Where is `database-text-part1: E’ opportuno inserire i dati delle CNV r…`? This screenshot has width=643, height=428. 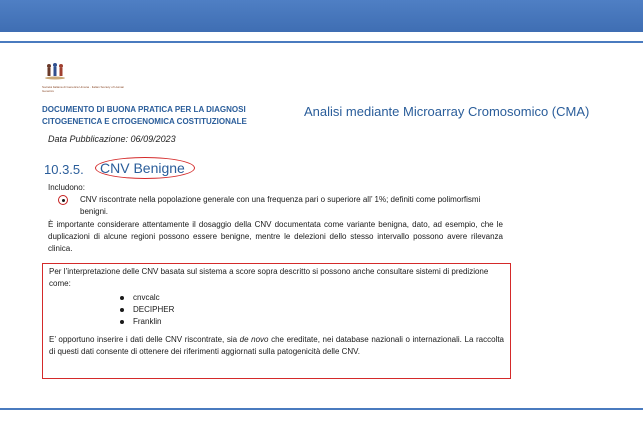
database-text-part1: E’ opportuno inserire i dati delle CNV r… is located at coordinates (144, 339).